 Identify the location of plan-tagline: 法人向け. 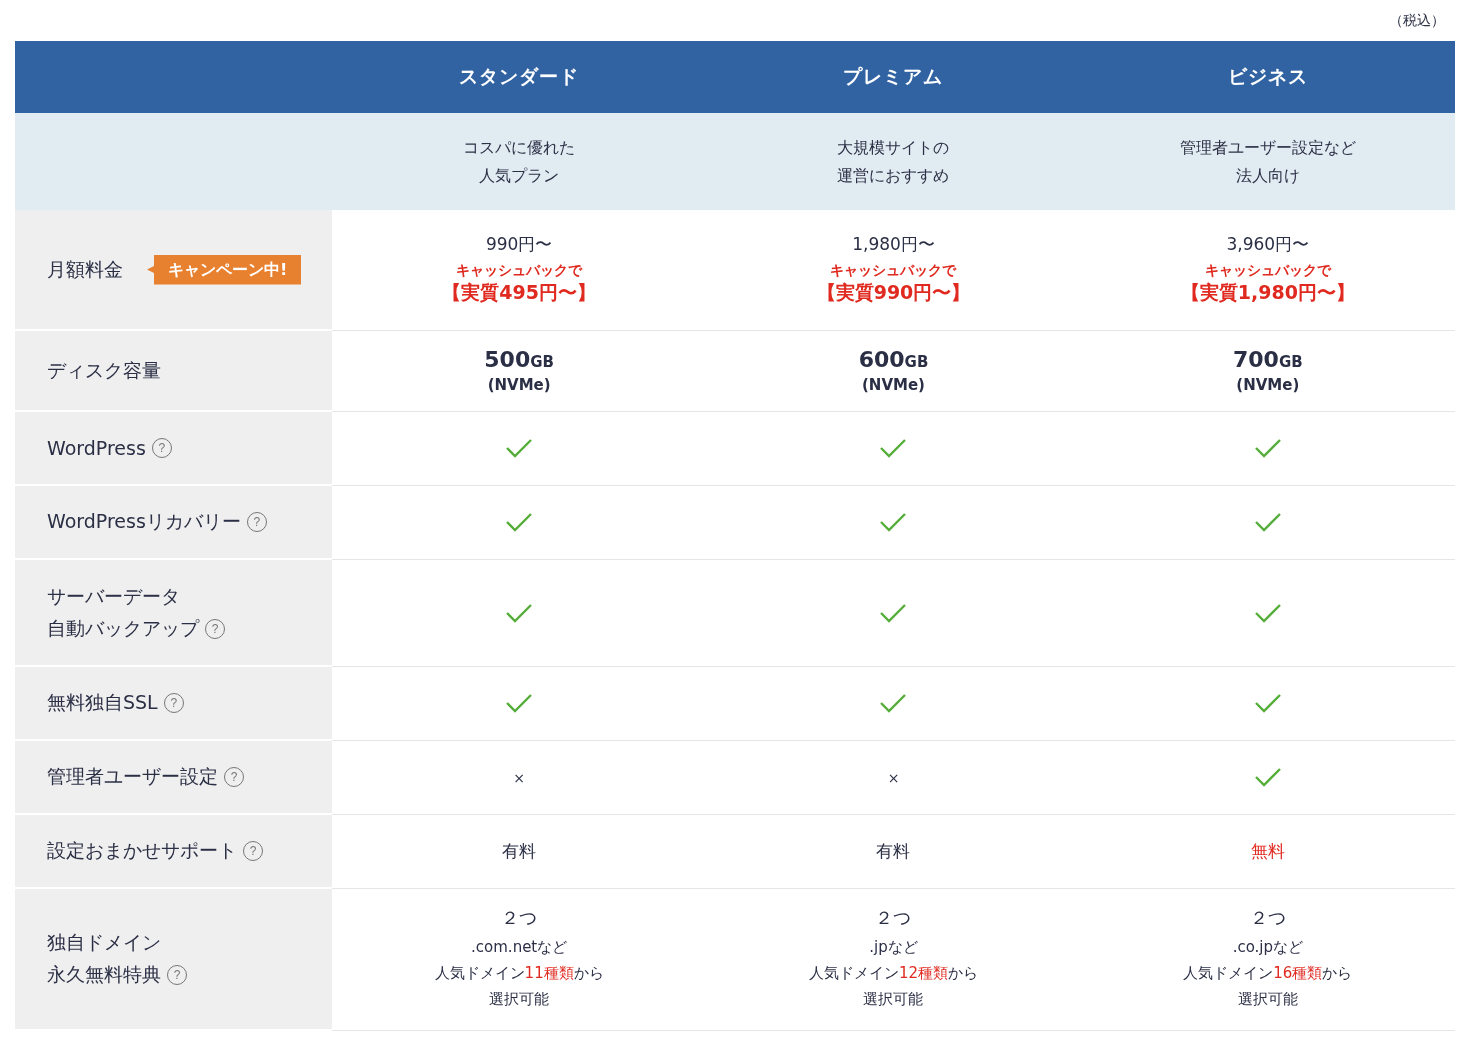
(1267, 175).